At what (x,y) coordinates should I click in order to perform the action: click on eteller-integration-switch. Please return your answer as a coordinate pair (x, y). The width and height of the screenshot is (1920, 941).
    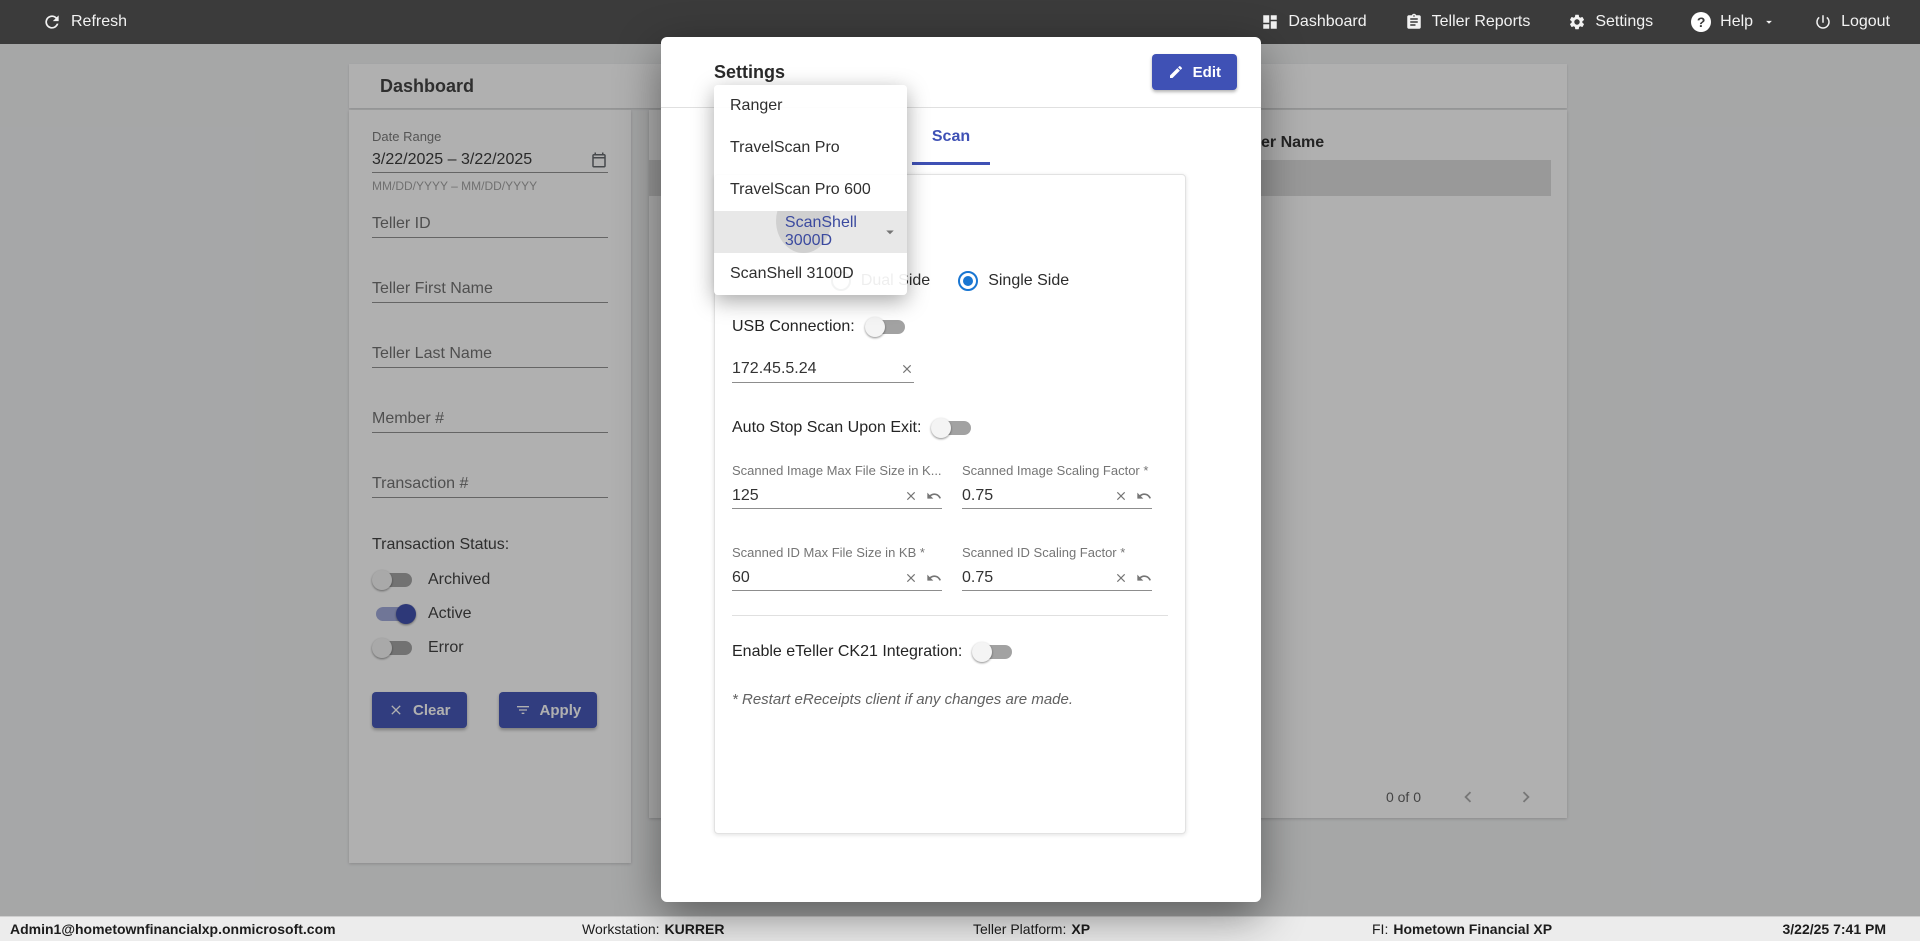
    Looking at the image, I should click on (994, 652).